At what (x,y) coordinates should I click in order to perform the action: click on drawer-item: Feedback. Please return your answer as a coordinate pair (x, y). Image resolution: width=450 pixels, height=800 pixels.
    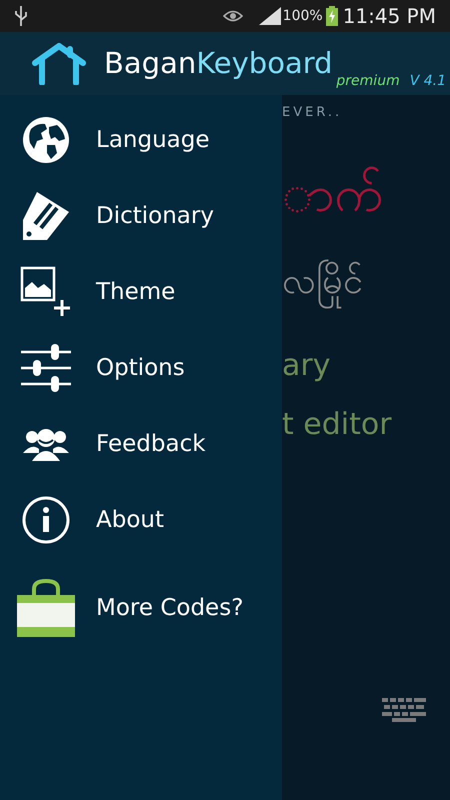
    Looking at the image, I should click on (141, 444).